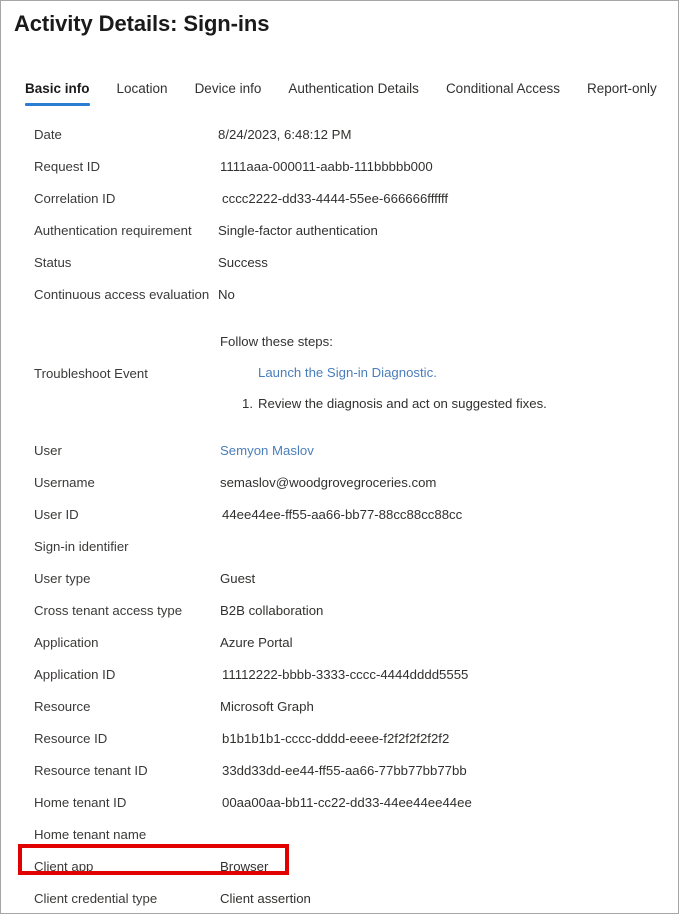  I want to click on detail-value: cccc2222-dd33-4444-55ee-666666ffffff, so click(335, 198).